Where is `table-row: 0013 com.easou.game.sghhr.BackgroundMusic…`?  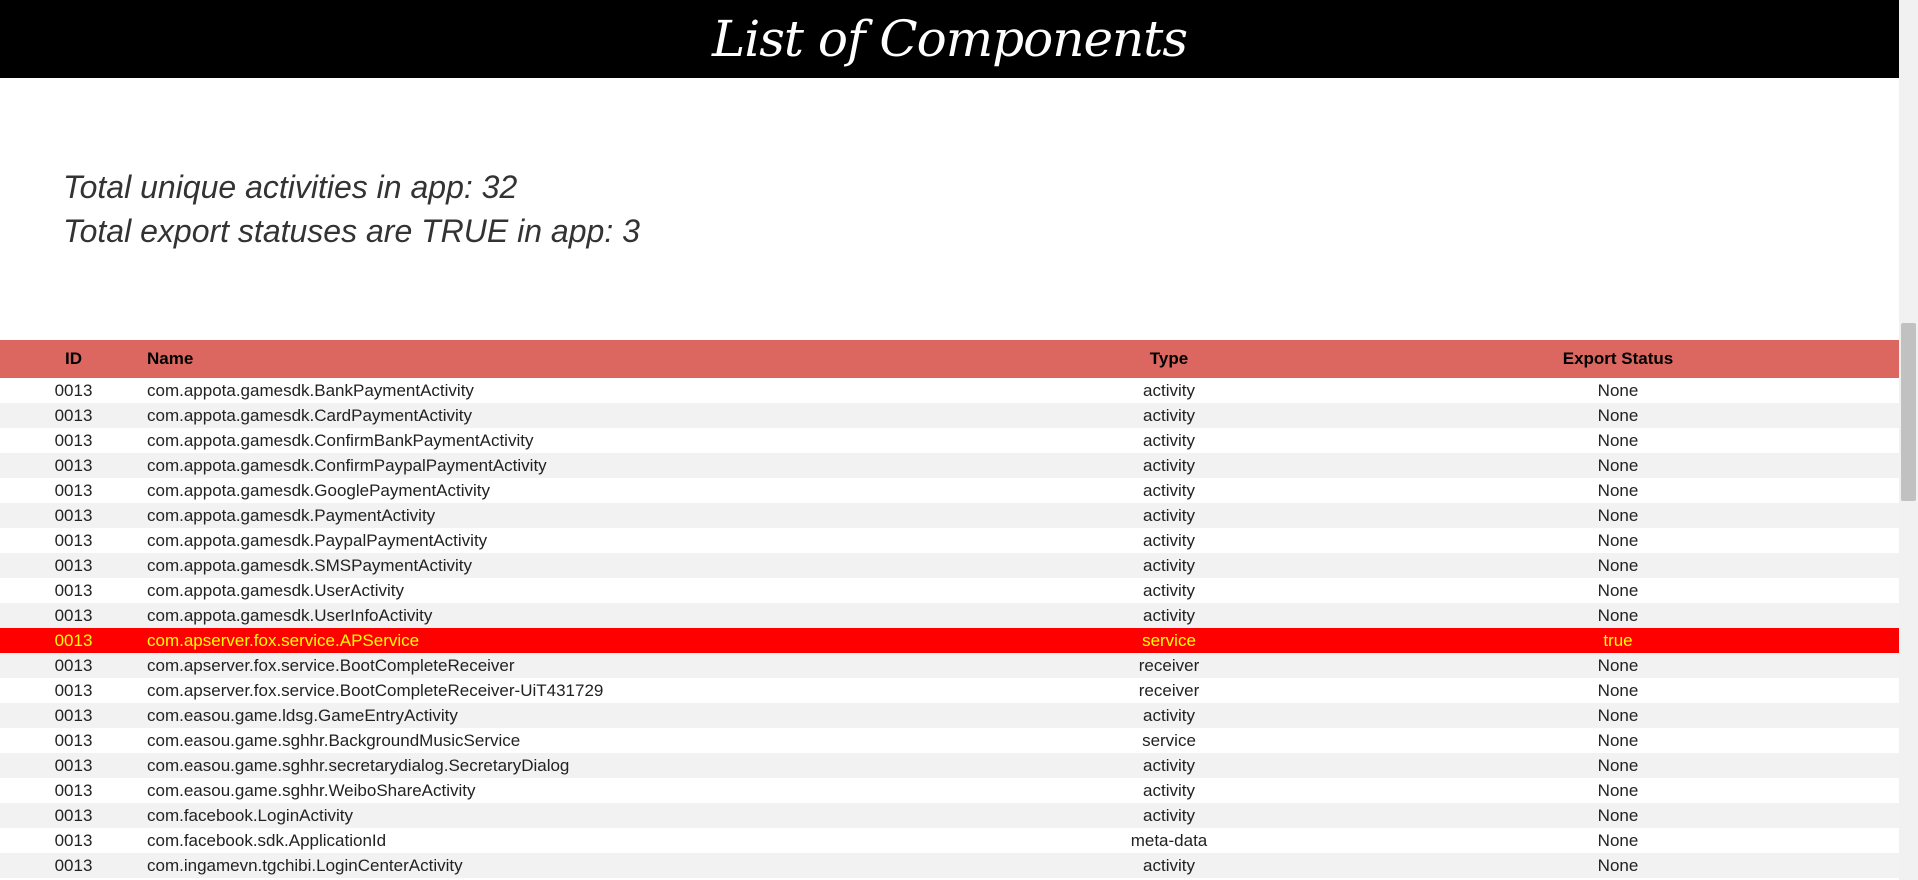 table-row: 0013 com.easou.game.sghhr.BackgroundMusic… is located at coordinates (949, 740).